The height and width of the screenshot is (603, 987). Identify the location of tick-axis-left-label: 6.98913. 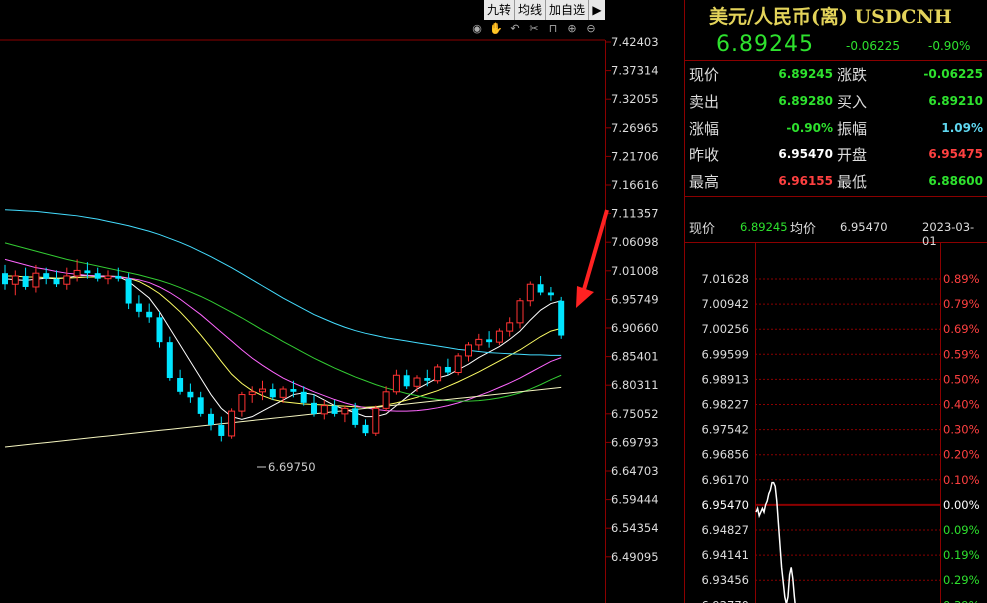
(725, 379).